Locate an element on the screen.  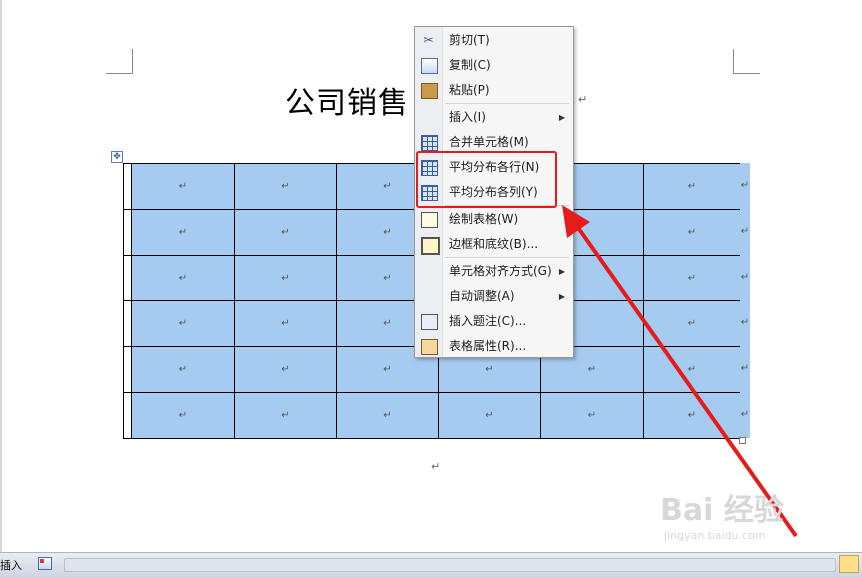
status-bar: 插入 is located at coordinates (431, 564).